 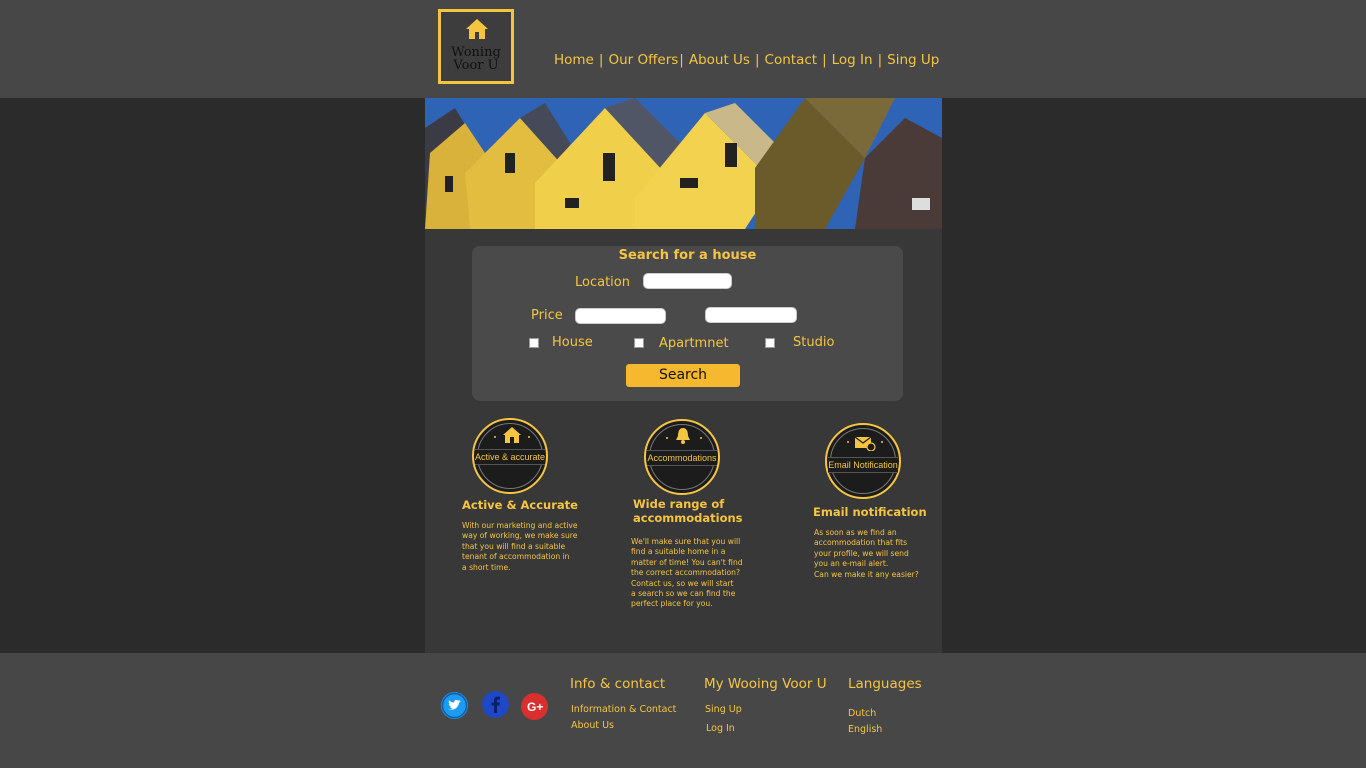 I want to click on price-label: Price, so click(x=547, y=315).